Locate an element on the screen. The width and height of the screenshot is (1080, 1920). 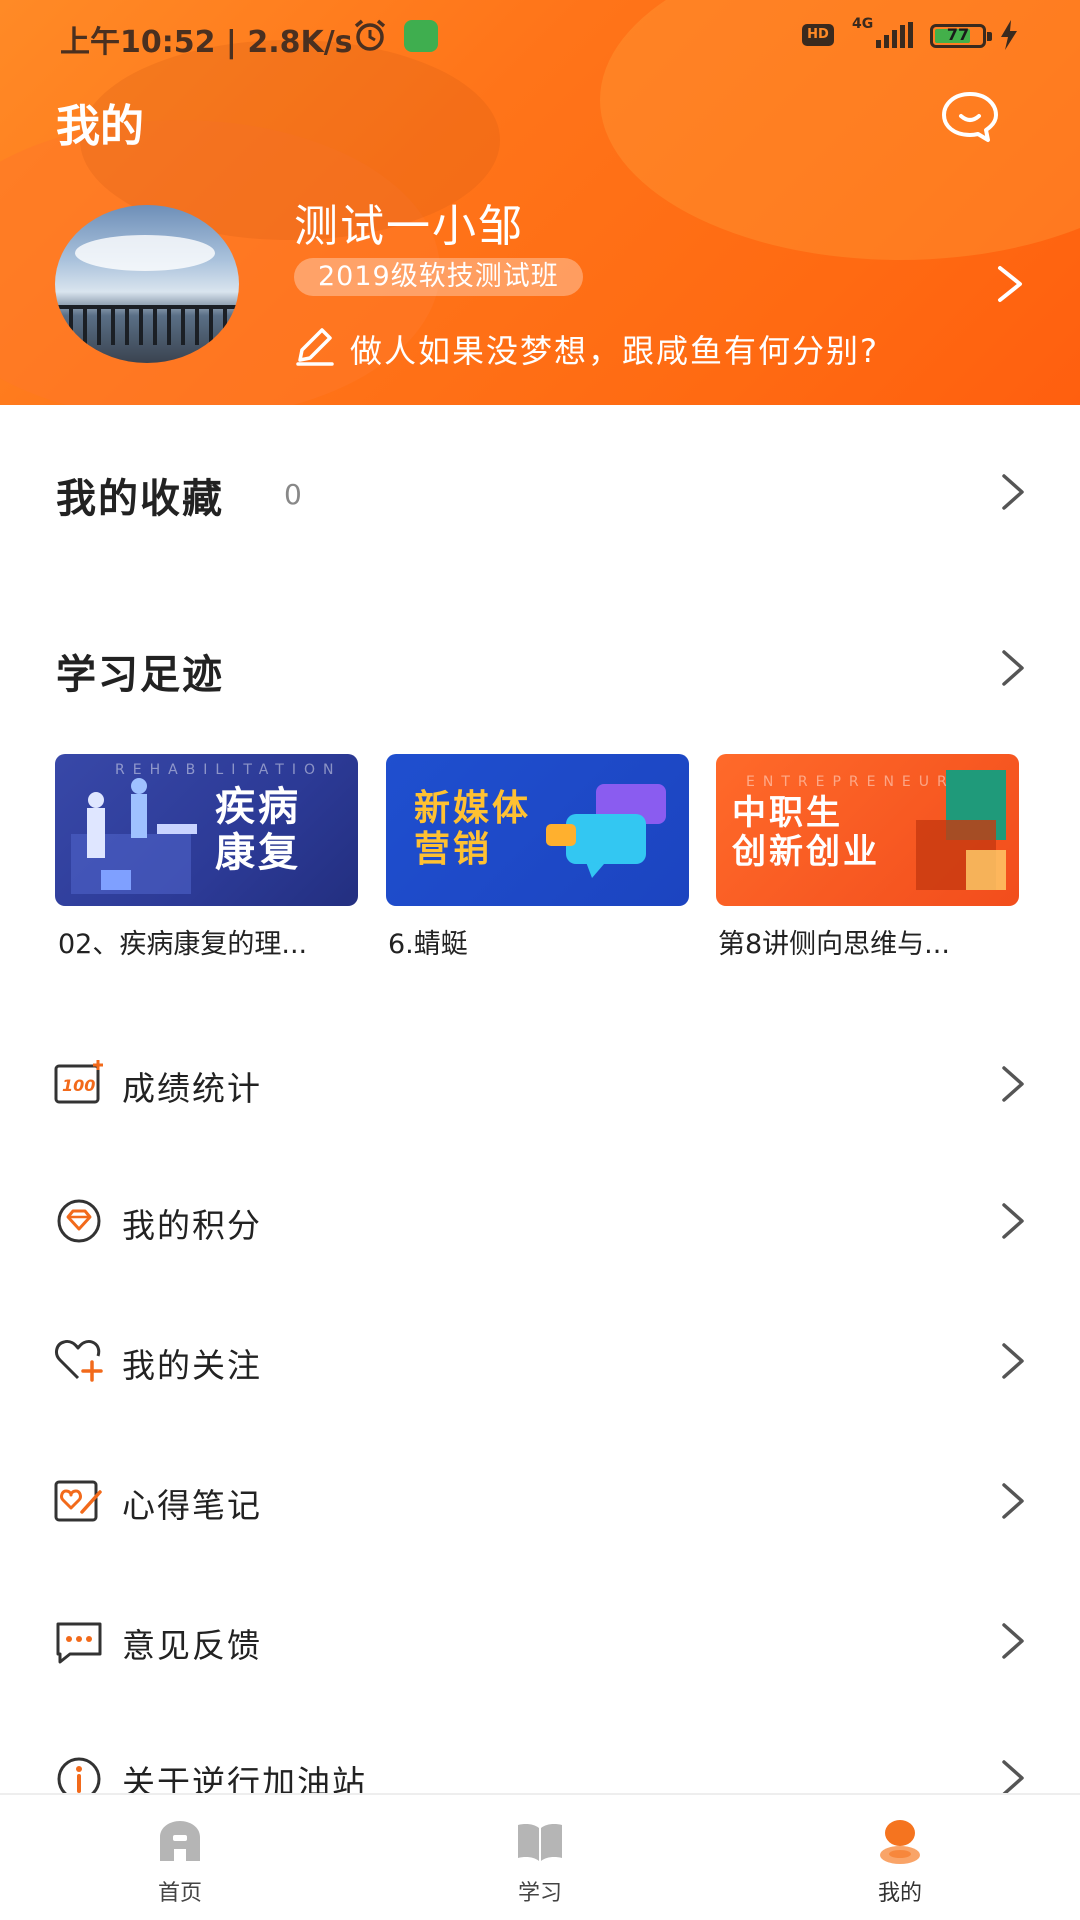
favorites-title: 我的收藏 is located at coordinates (140, 499).